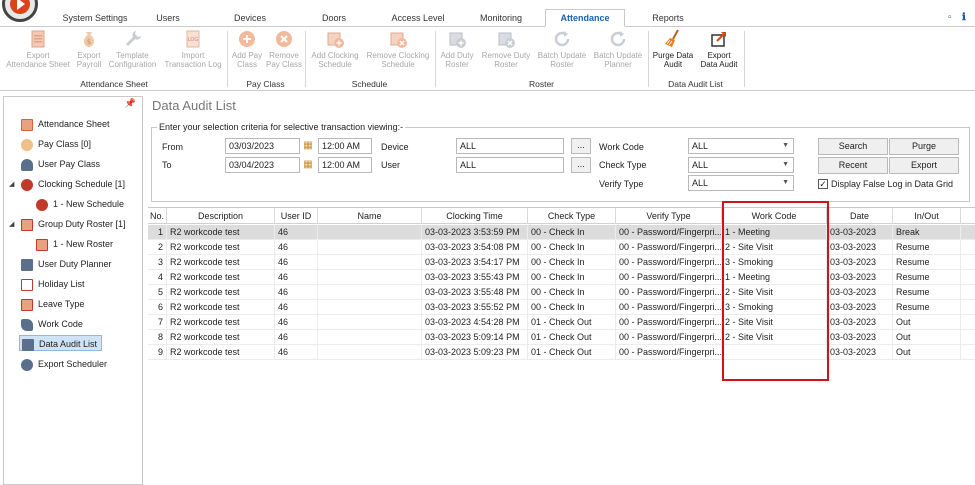  I want to click on check-type-select: ALL ▼, so click(741, 165).